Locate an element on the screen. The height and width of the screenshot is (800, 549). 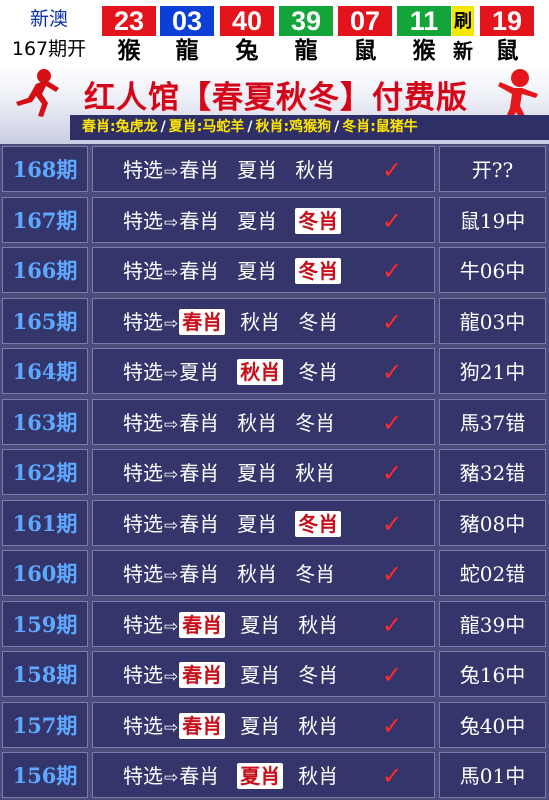
result-label: 开?? is located at coordinates (492, 170).